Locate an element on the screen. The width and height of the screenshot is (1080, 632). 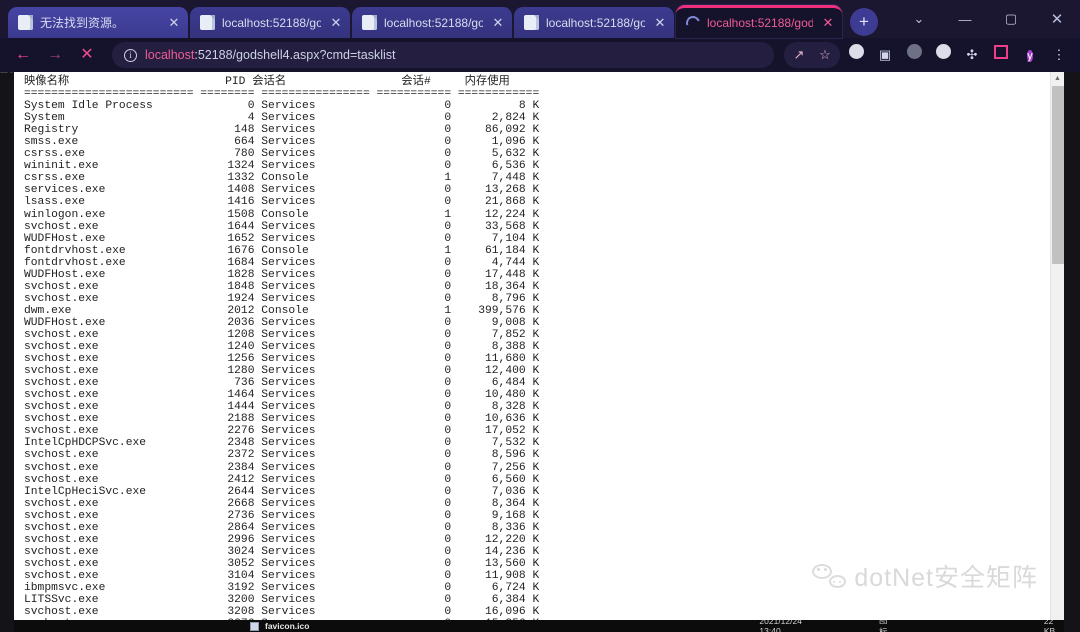
browser-menu-icon: ⋮ is located at coordinates (1059, 55).